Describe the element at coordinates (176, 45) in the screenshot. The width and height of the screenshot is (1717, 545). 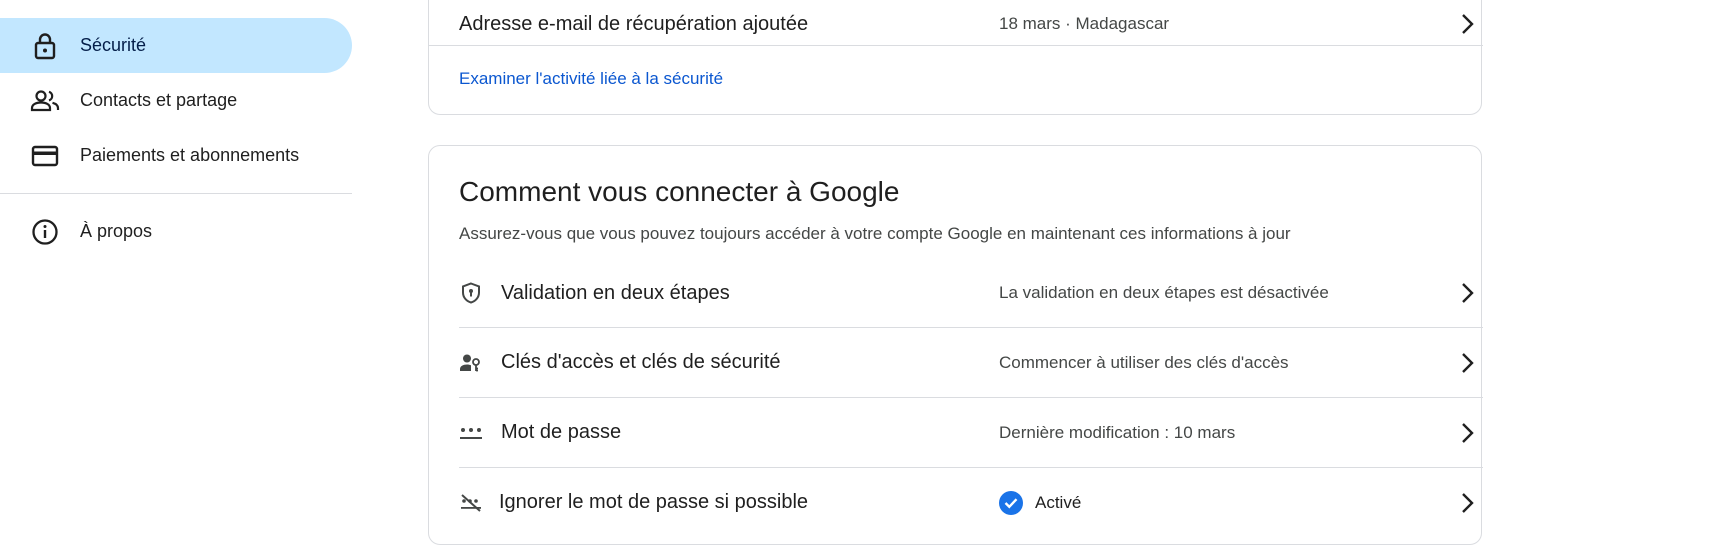
I see `sidebar-item-security: Sécurité` at that location.